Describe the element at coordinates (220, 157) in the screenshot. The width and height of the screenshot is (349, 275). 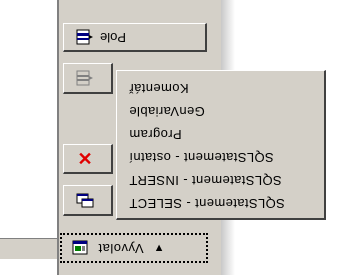
I see `menu-item-sql-ostatni: SQLStatement - ostatní` at that location.